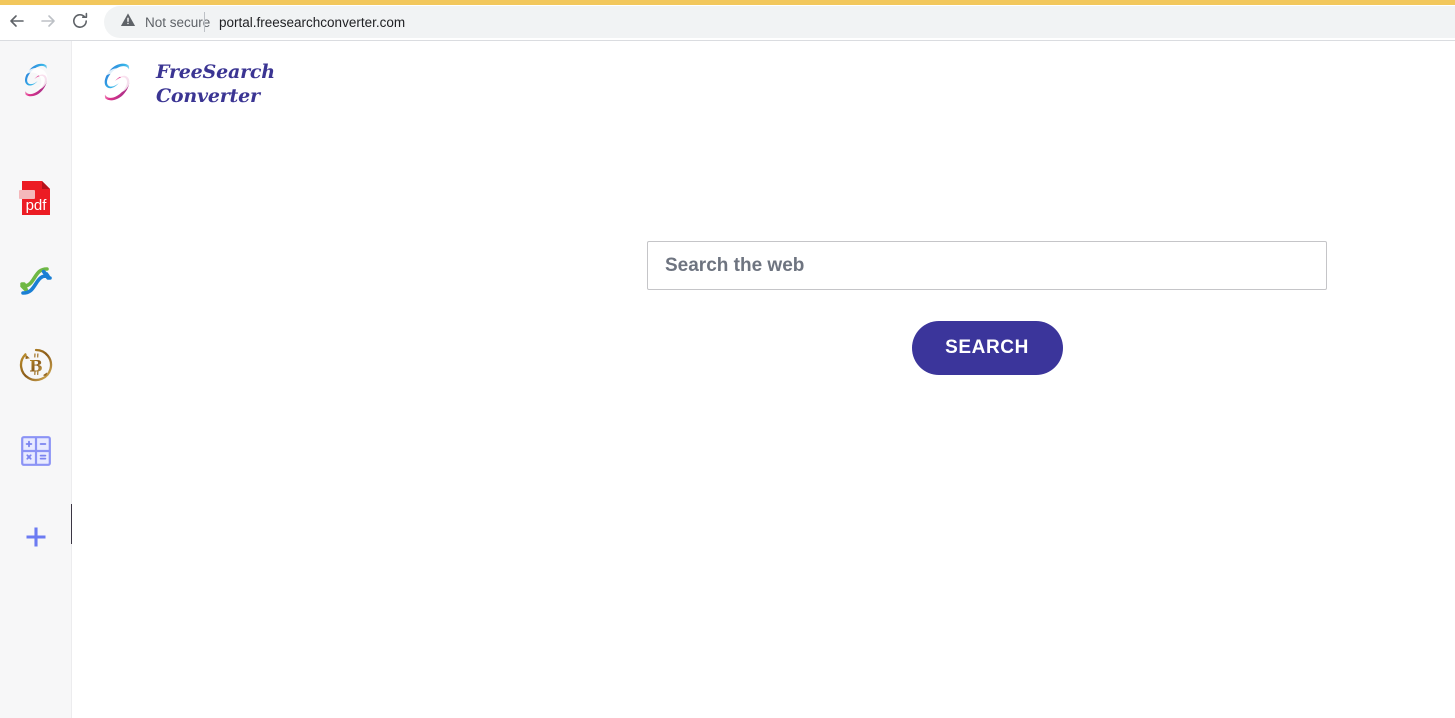 This screenshot has width=1455, height=718. I want to click on calculator-icon, so click(35, 453).